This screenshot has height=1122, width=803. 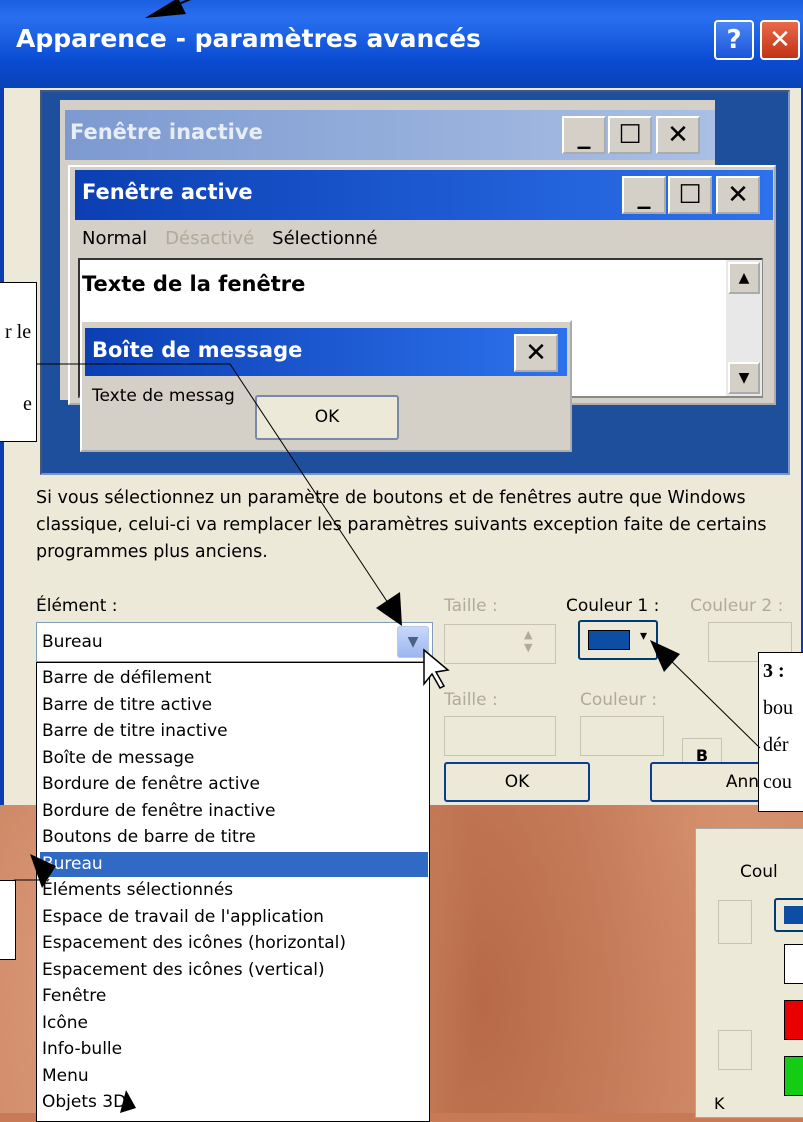 What do you see at coordinates (128, 1101) in the screenshot?
I see `arrow-head-bottom` at bounding box center [128, 1101].